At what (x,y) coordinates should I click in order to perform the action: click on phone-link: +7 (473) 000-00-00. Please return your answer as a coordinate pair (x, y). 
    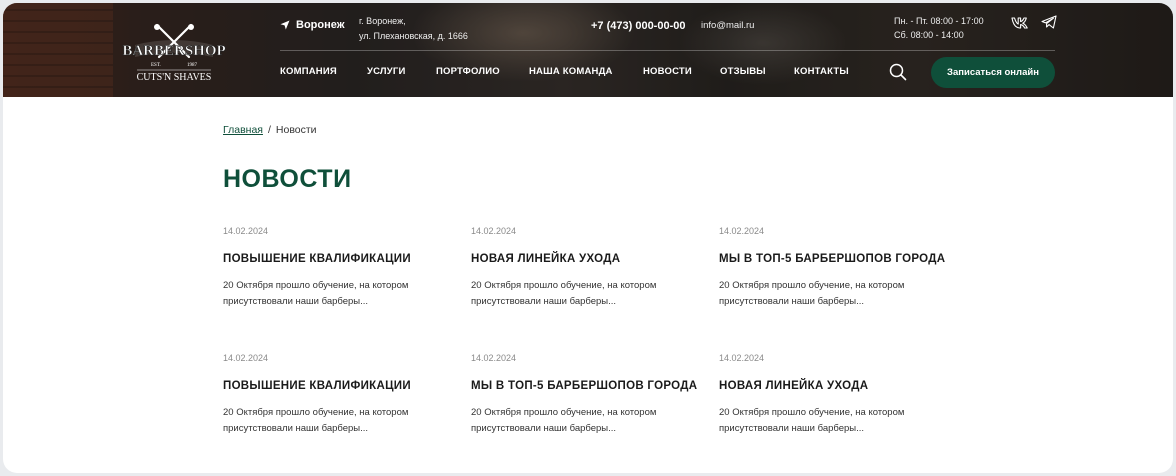
    Looking at the image, I should click on (638, 26).